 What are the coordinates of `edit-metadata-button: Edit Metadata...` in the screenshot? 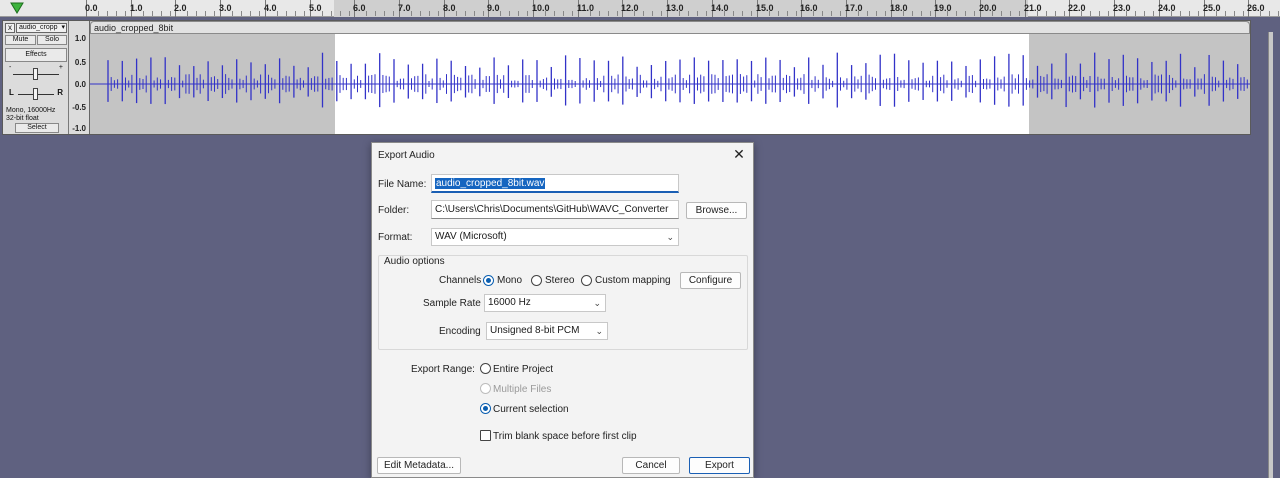 It's located at (419, 465).